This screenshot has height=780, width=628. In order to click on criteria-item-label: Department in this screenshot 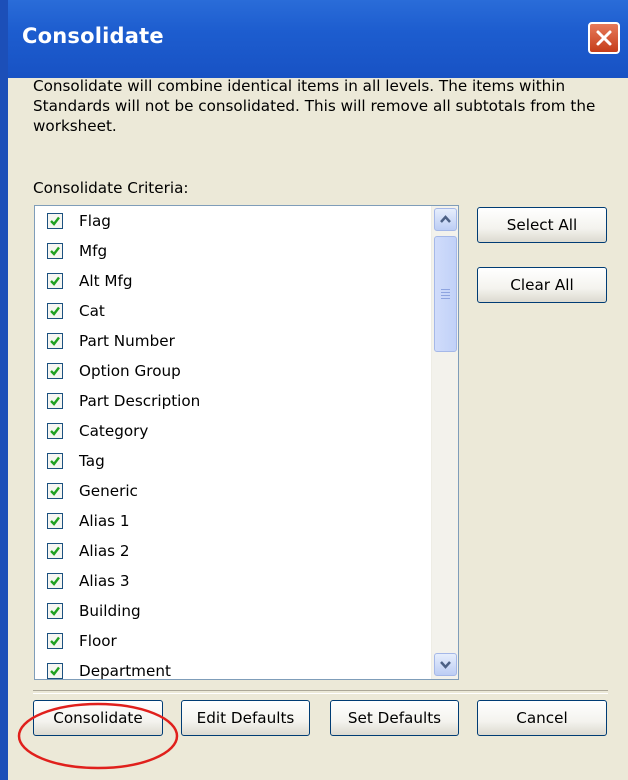, I will do `click(125, 671)`.